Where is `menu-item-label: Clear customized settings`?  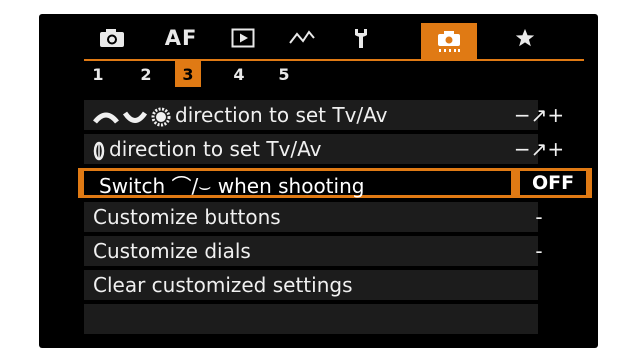 menu-item-label: Clear customized settings is located at coordinates (223, 285).